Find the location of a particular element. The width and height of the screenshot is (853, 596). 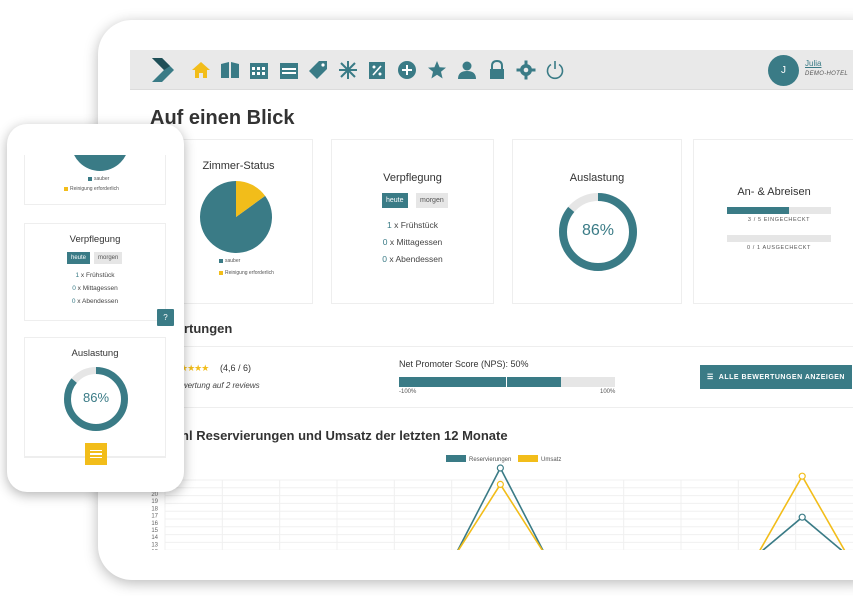

phone-occupancy-value: 86% is located at coordinates (96, 397).